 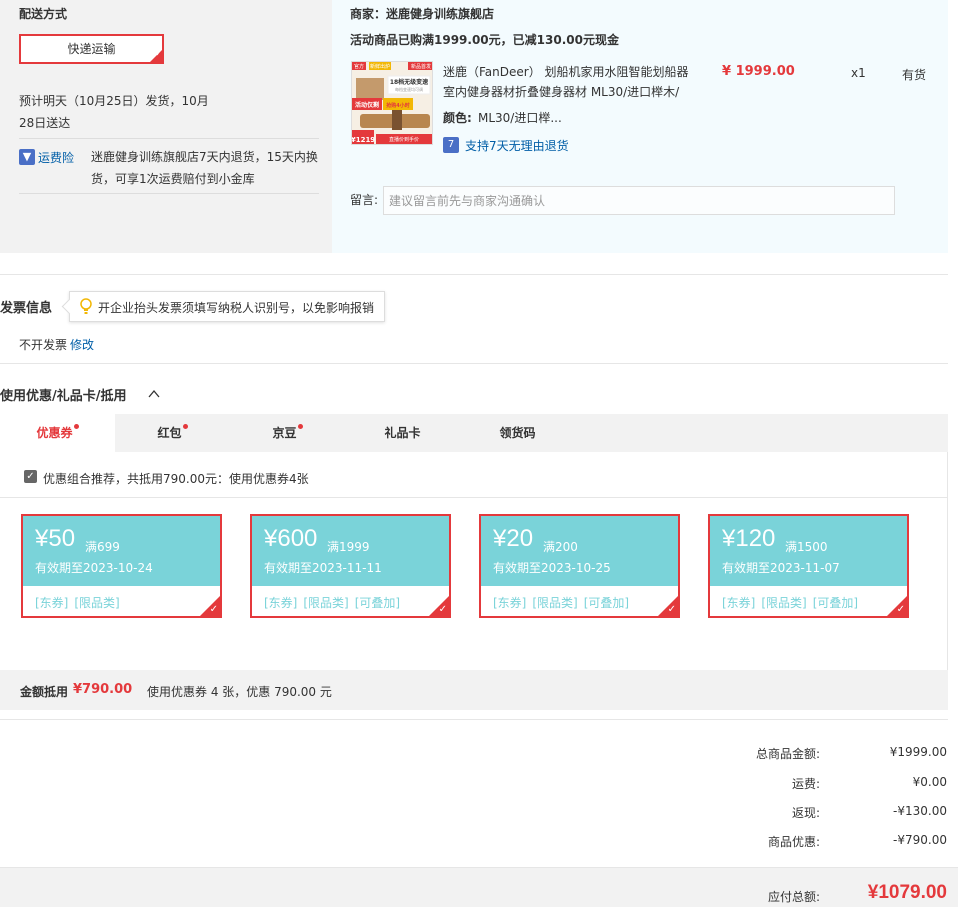 What do you see at coordinates (54, 433) in the screenshot?
I see `tab-label: 优惠券` at bounding box center [54, 433].